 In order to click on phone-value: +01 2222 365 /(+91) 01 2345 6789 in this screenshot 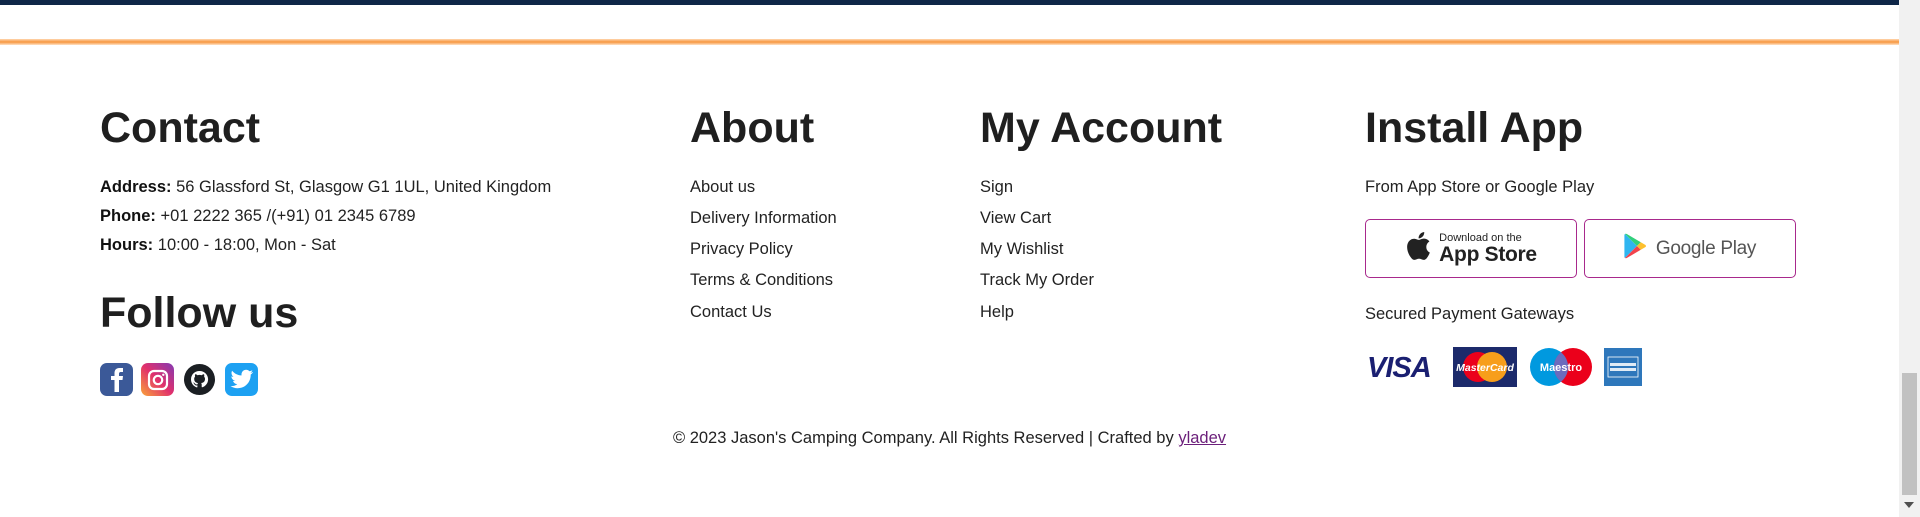, I will do `click(288, 216)`.